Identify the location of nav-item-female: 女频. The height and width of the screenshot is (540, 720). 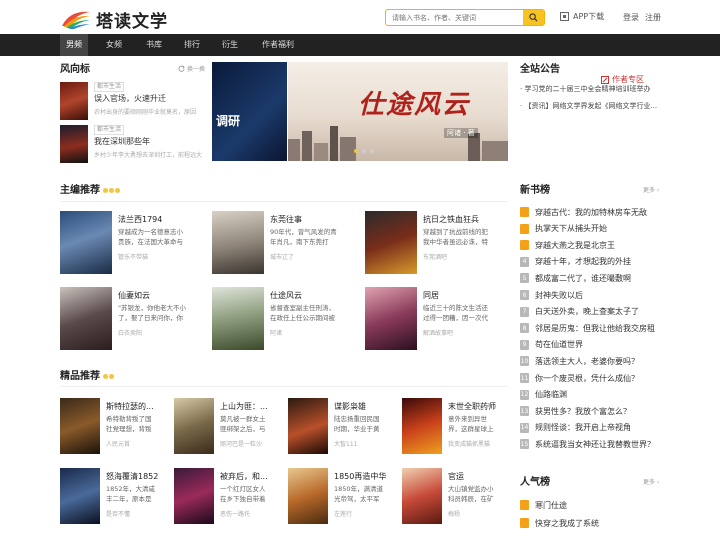
(114, 45).